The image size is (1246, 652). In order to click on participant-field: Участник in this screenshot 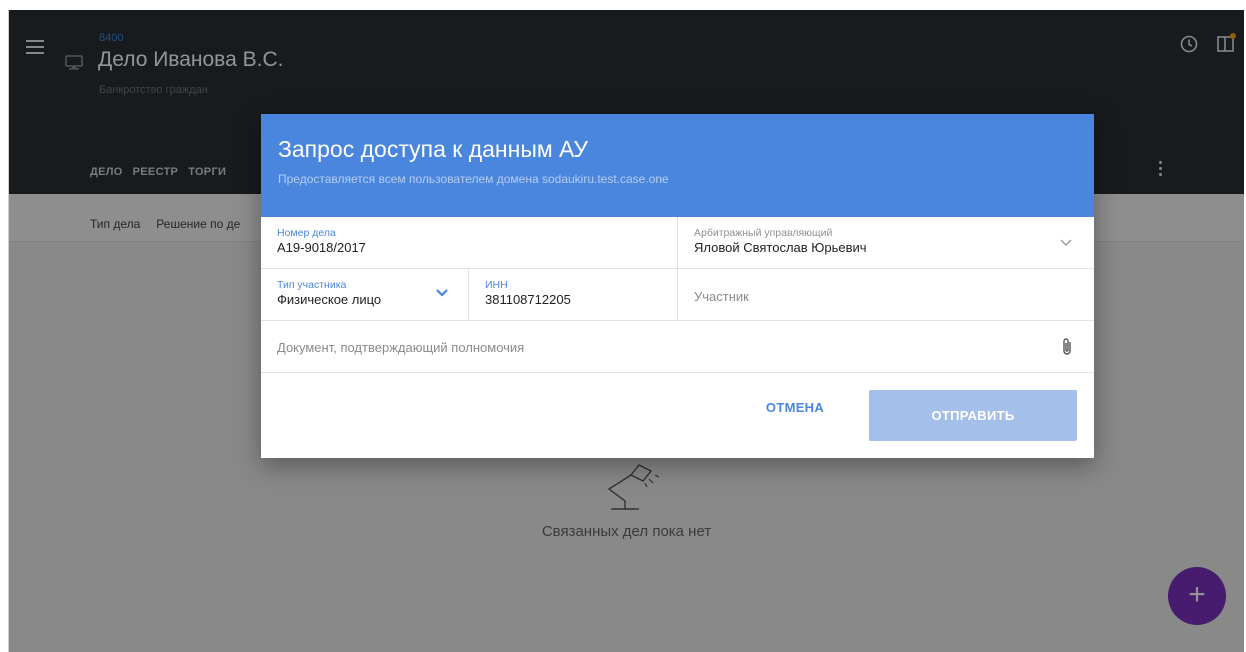, I will do `click(886, 294)`.